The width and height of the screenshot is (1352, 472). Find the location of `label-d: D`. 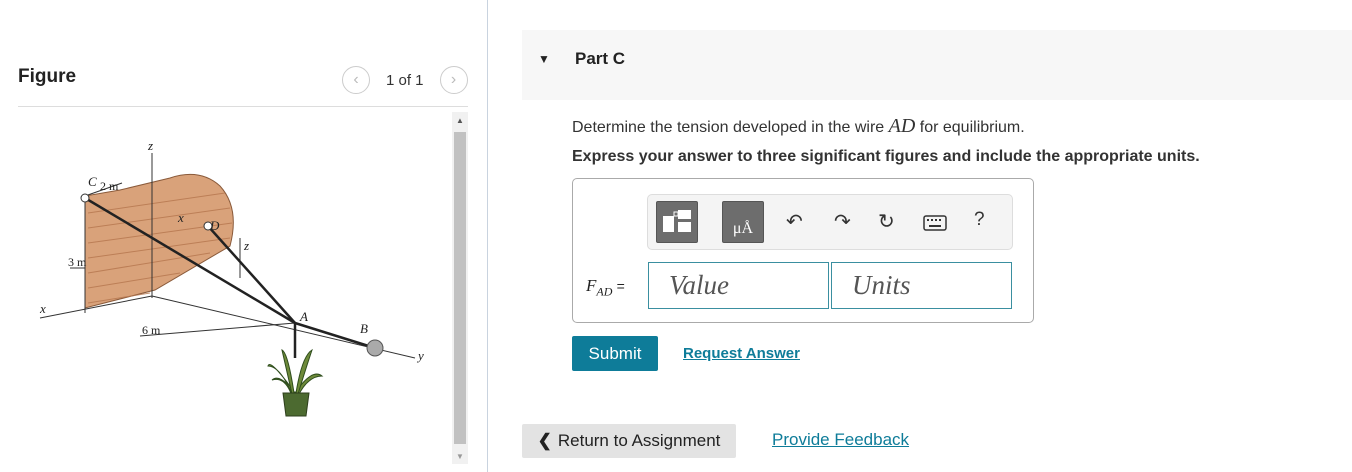

label-d: D is located at coordinates (214, 225).